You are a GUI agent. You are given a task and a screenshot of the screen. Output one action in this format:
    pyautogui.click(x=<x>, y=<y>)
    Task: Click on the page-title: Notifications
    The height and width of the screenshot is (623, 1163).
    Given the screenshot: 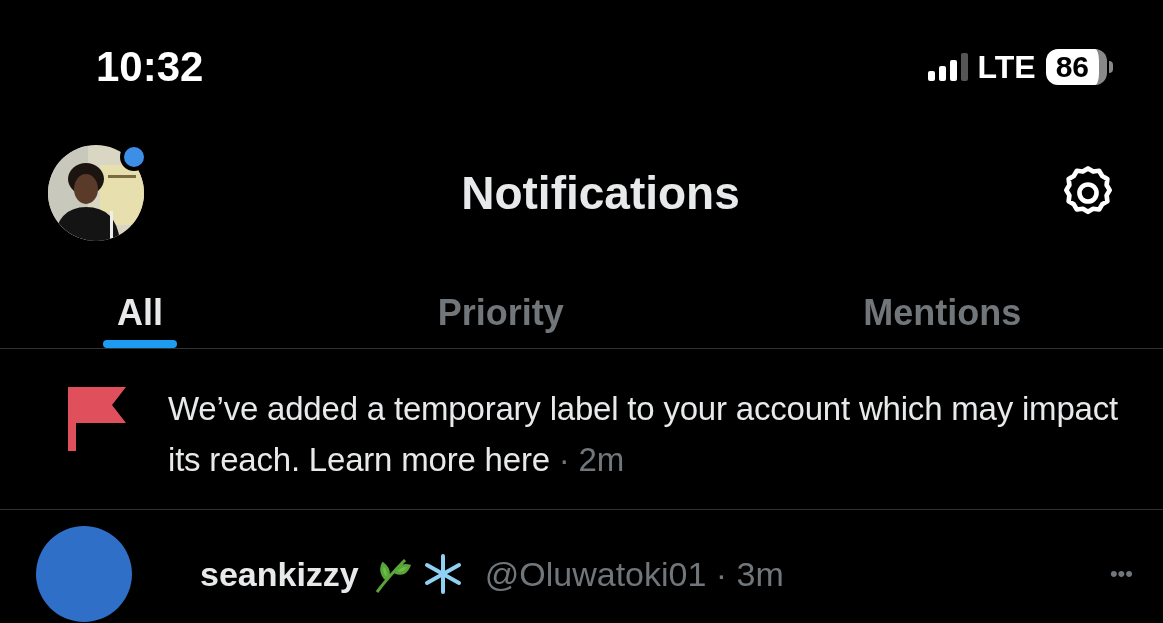 What is the action you would take?
    pyautogui.click(x=600, y=193)
    